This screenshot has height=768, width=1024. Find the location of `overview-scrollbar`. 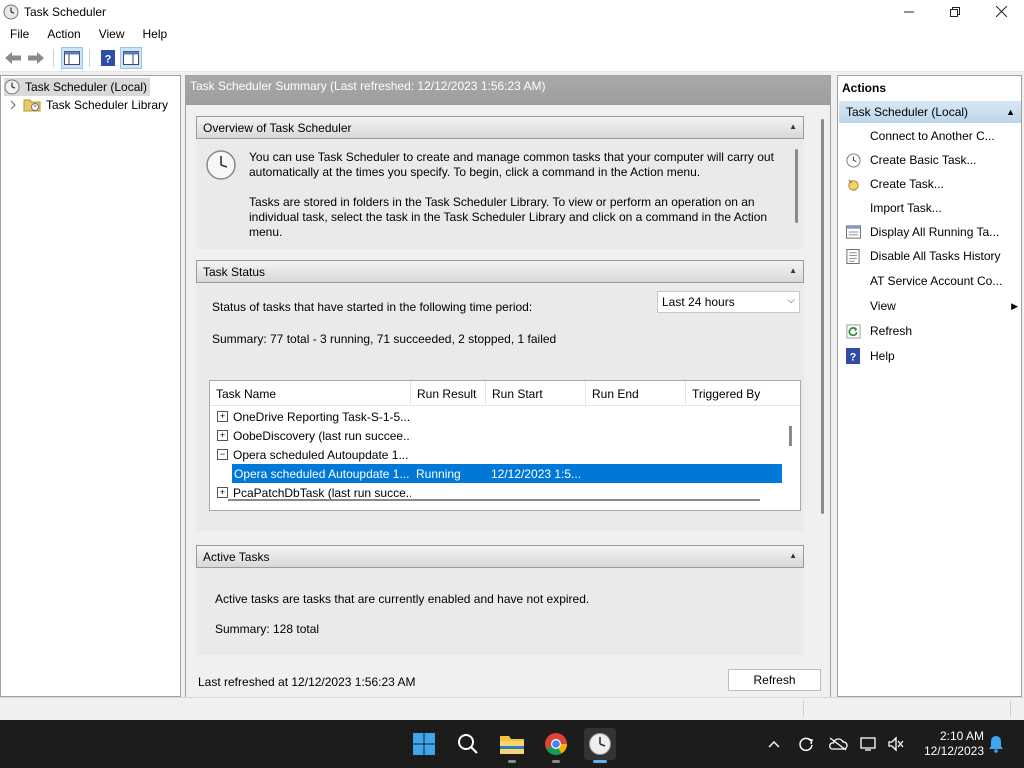

overview-scrollbar is located at coordinates (796, 186).